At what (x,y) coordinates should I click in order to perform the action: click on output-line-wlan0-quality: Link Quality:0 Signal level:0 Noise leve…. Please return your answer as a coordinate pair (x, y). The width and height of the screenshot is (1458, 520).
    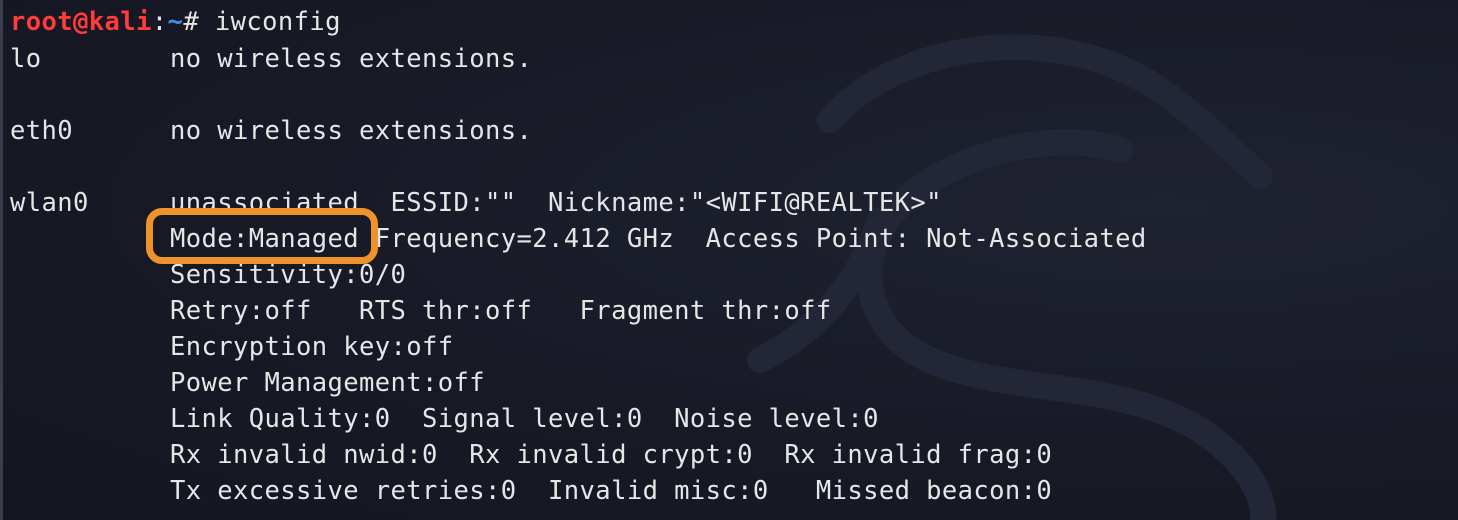
    Looking at the image, I should click on (444, 419).